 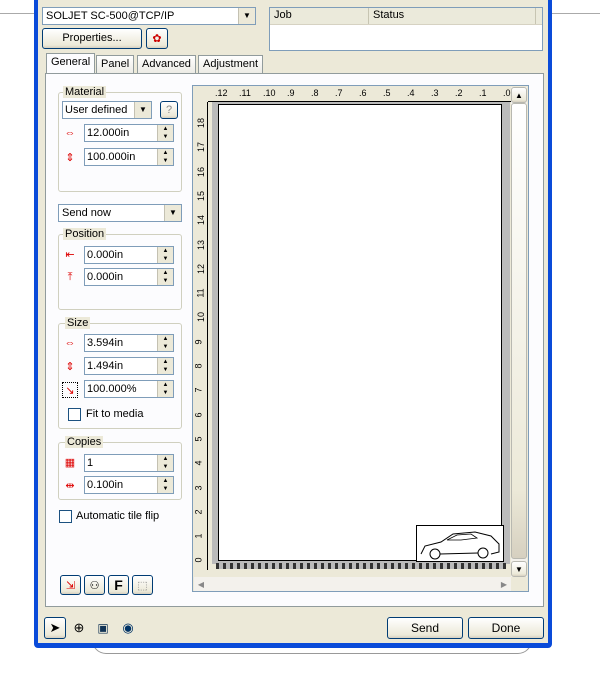 What do you see at coordinates (70, 485) in the screenshot?
I see `copies-spacing-icon: ⇹` at bounding box center [70, 485].